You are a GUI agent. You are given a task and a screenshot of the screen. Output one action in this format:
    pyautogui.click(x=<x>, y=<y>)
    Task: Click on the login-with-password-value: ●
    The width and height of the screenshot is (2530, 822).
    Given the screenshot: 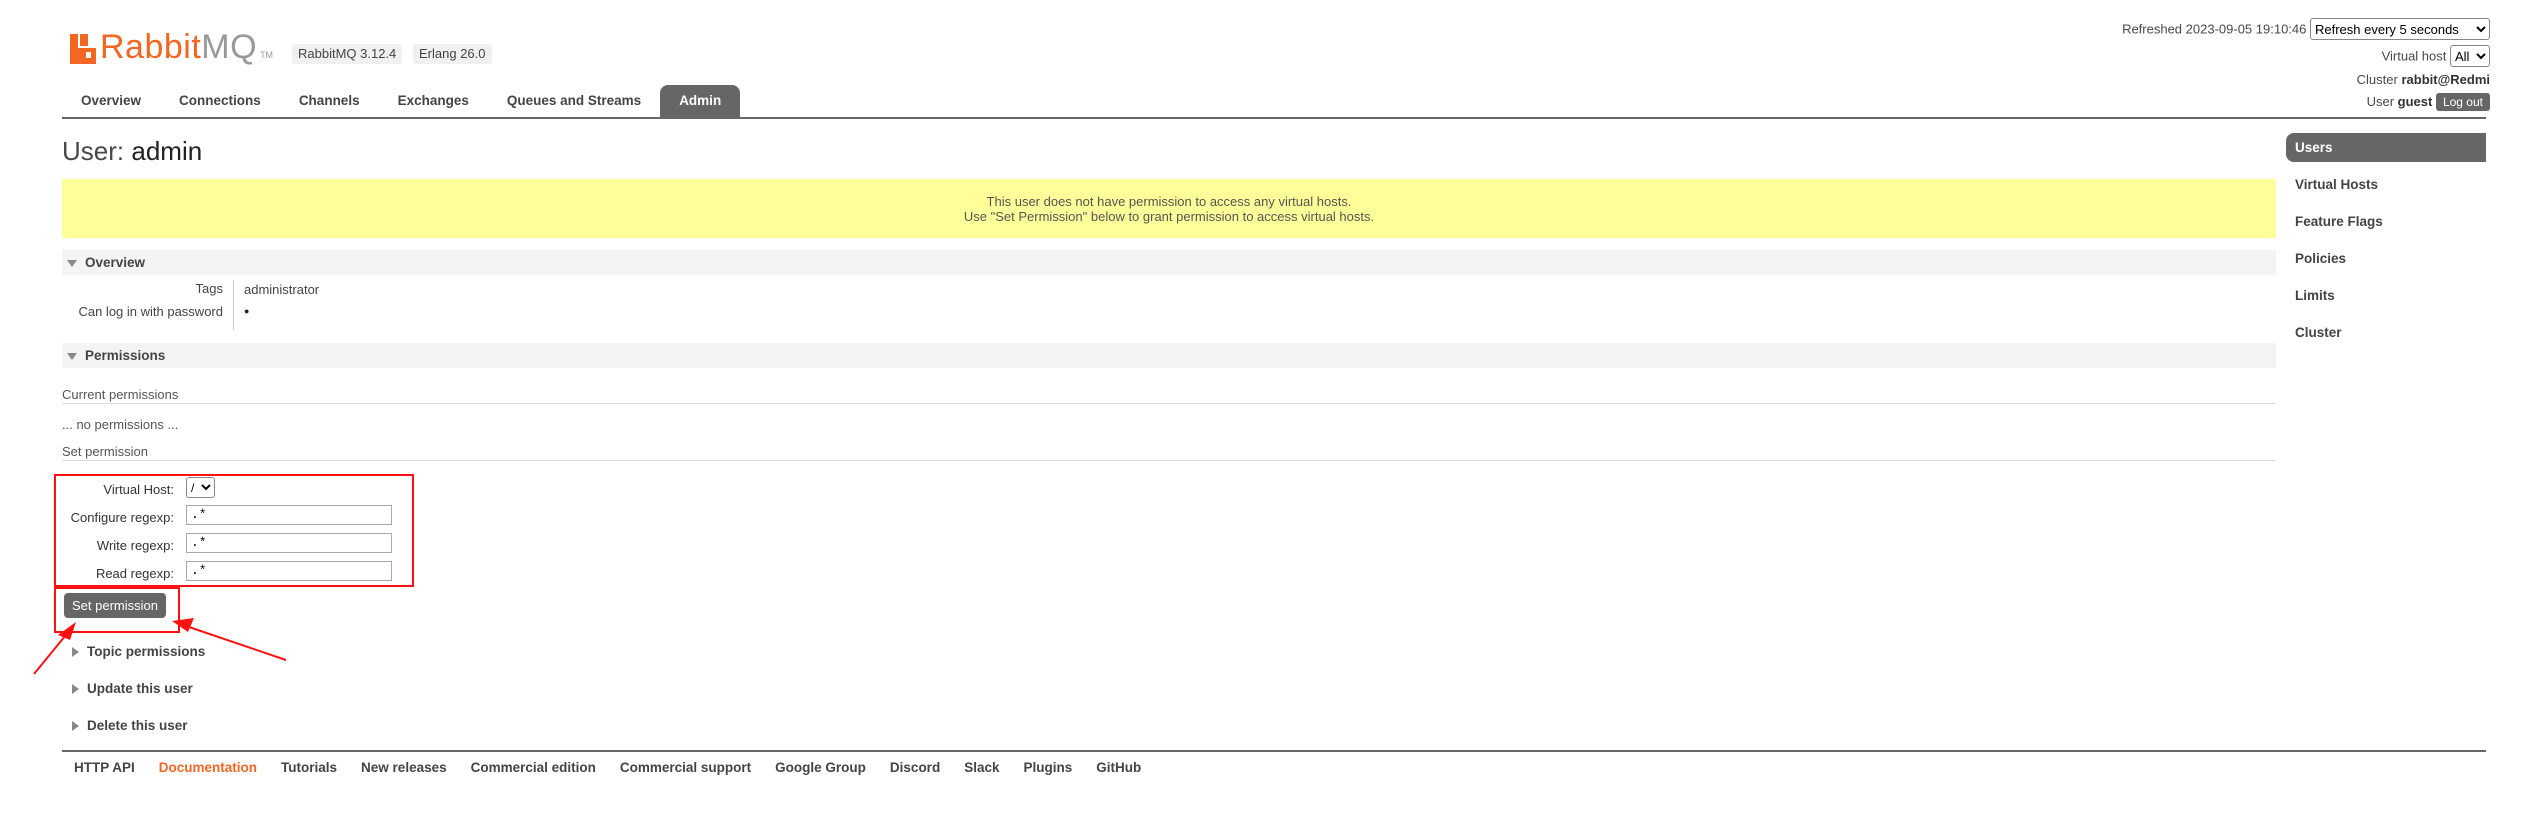 What is the action you would take?
    pyautogui.click(x=247, y=311)
    